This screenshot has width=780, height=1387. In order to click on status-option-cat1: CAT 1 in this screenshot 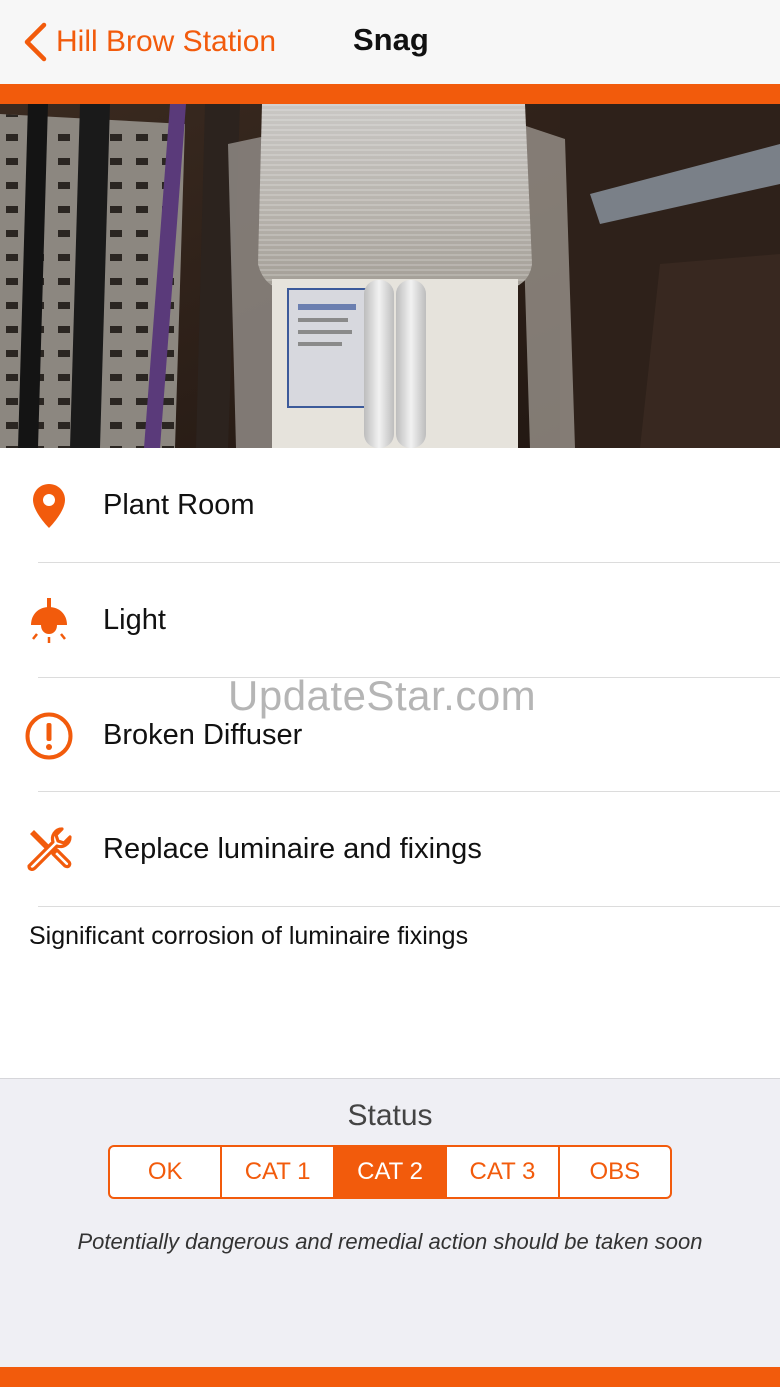, I will do `click(278, 1172)`.